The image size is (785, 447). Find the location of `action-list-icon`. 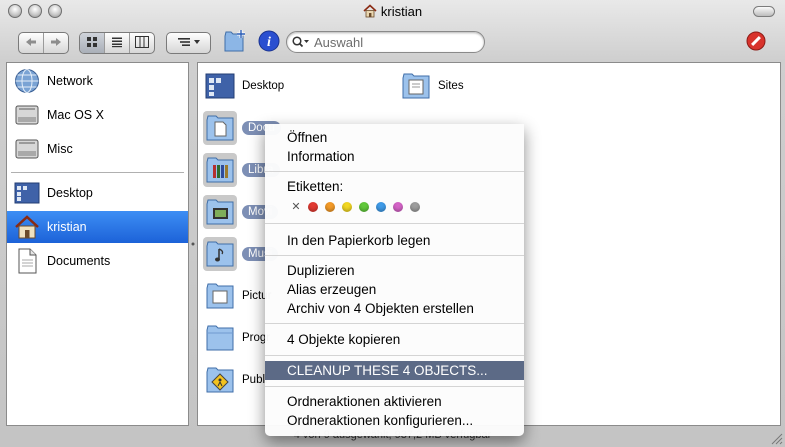

action-list-icon is located at coordinates (189, 43).